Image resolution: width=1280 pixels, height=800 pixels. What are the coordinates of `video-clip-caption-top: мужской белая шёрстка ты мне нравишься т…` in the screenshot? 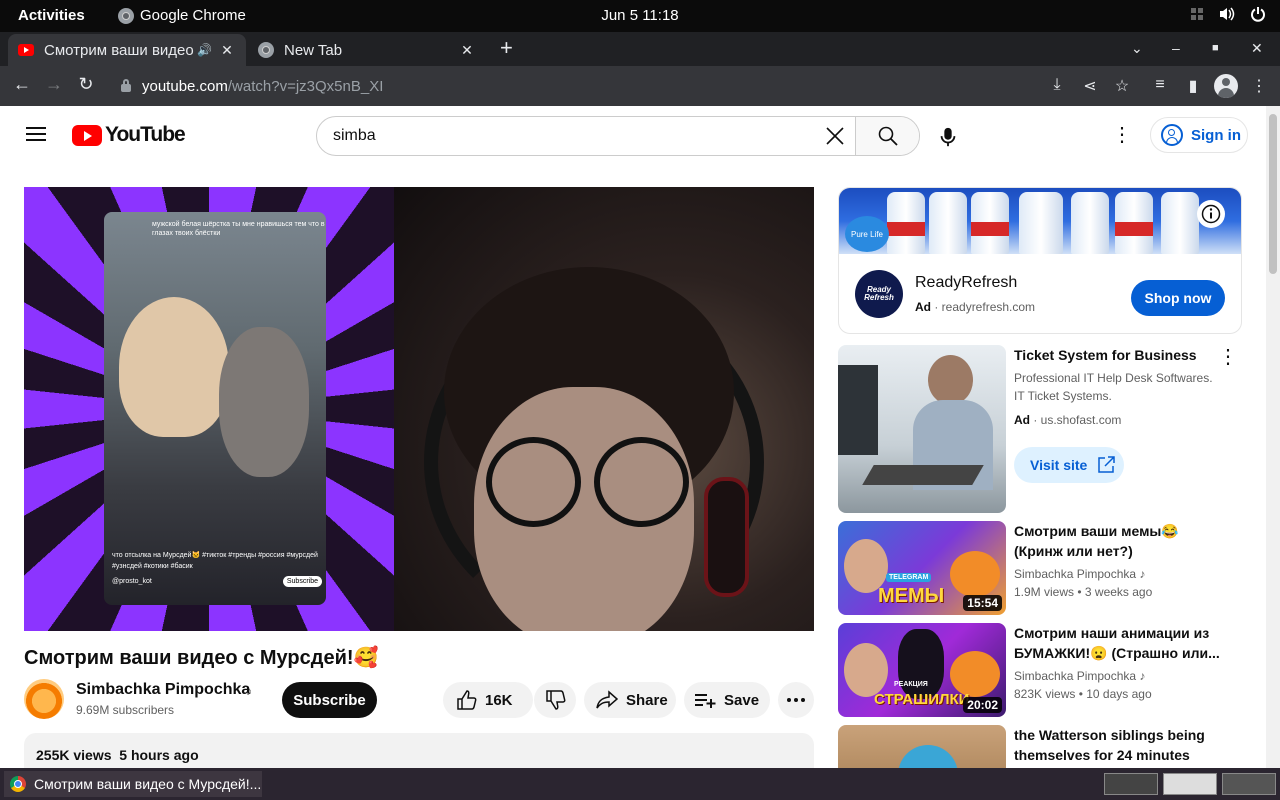 It's located at (238, 229).